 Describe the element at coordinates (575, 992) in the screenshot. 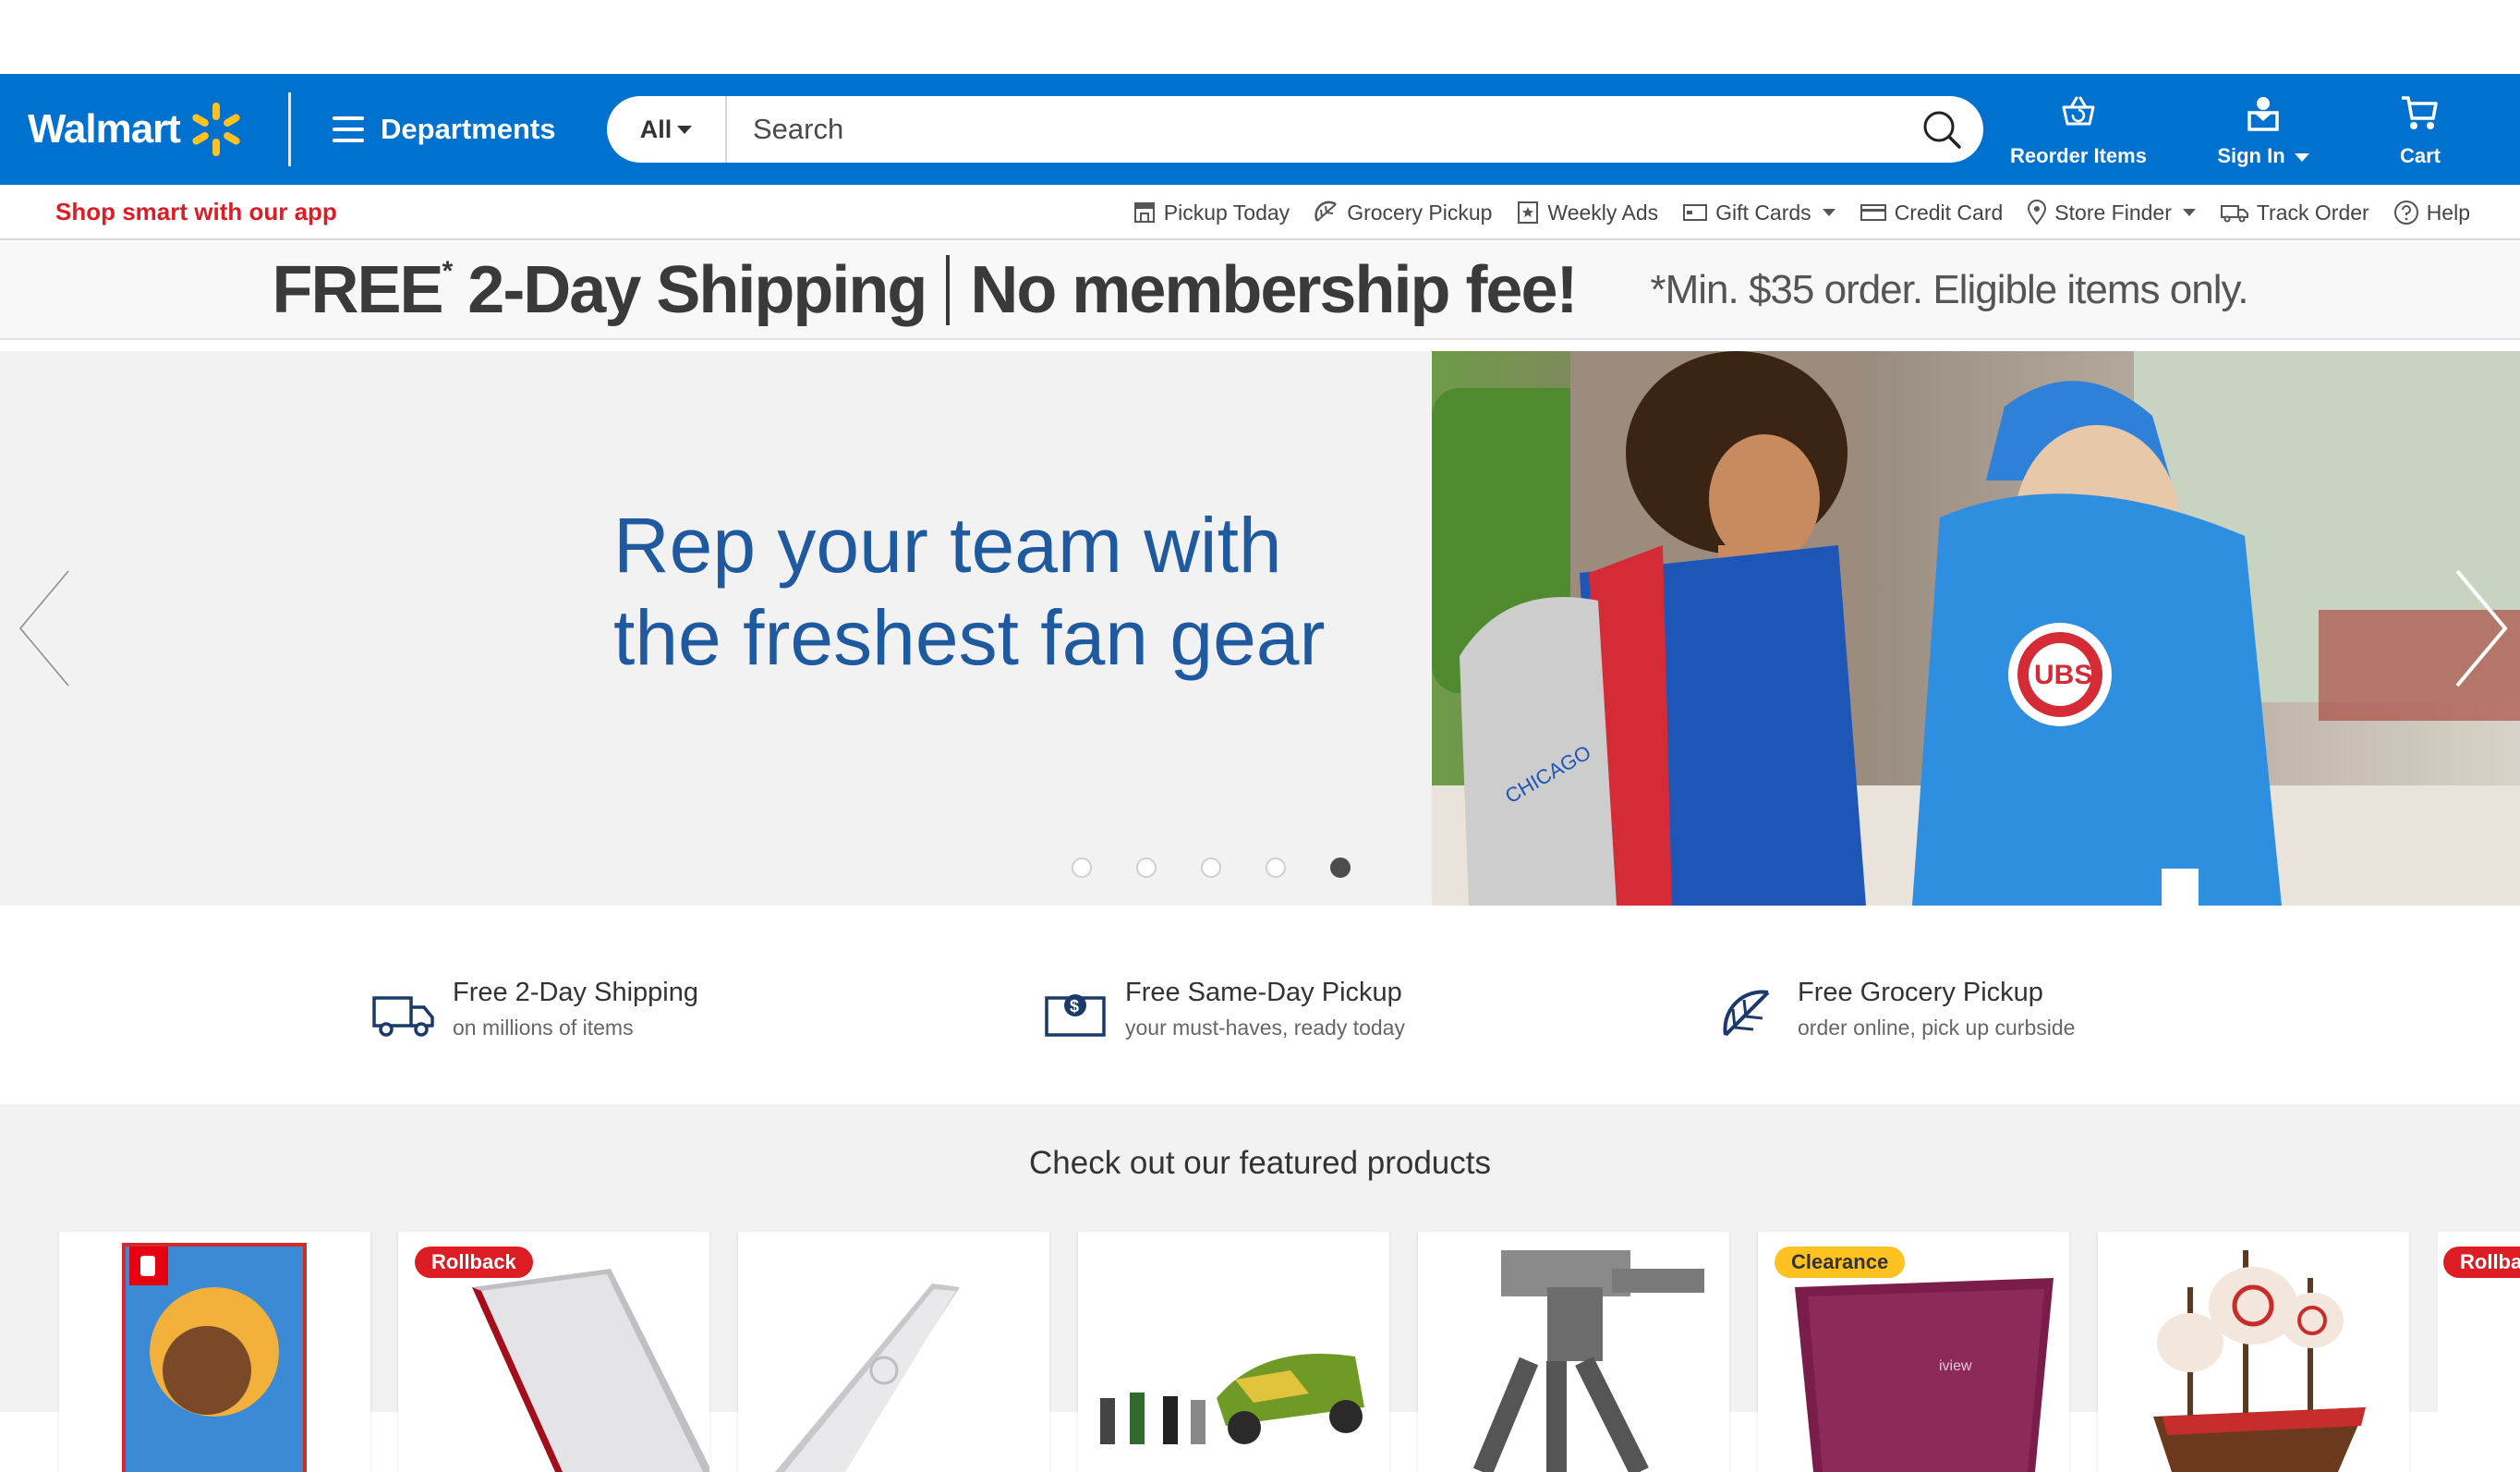

I see `prop-title: Free 2-Day Shipping` at that location.